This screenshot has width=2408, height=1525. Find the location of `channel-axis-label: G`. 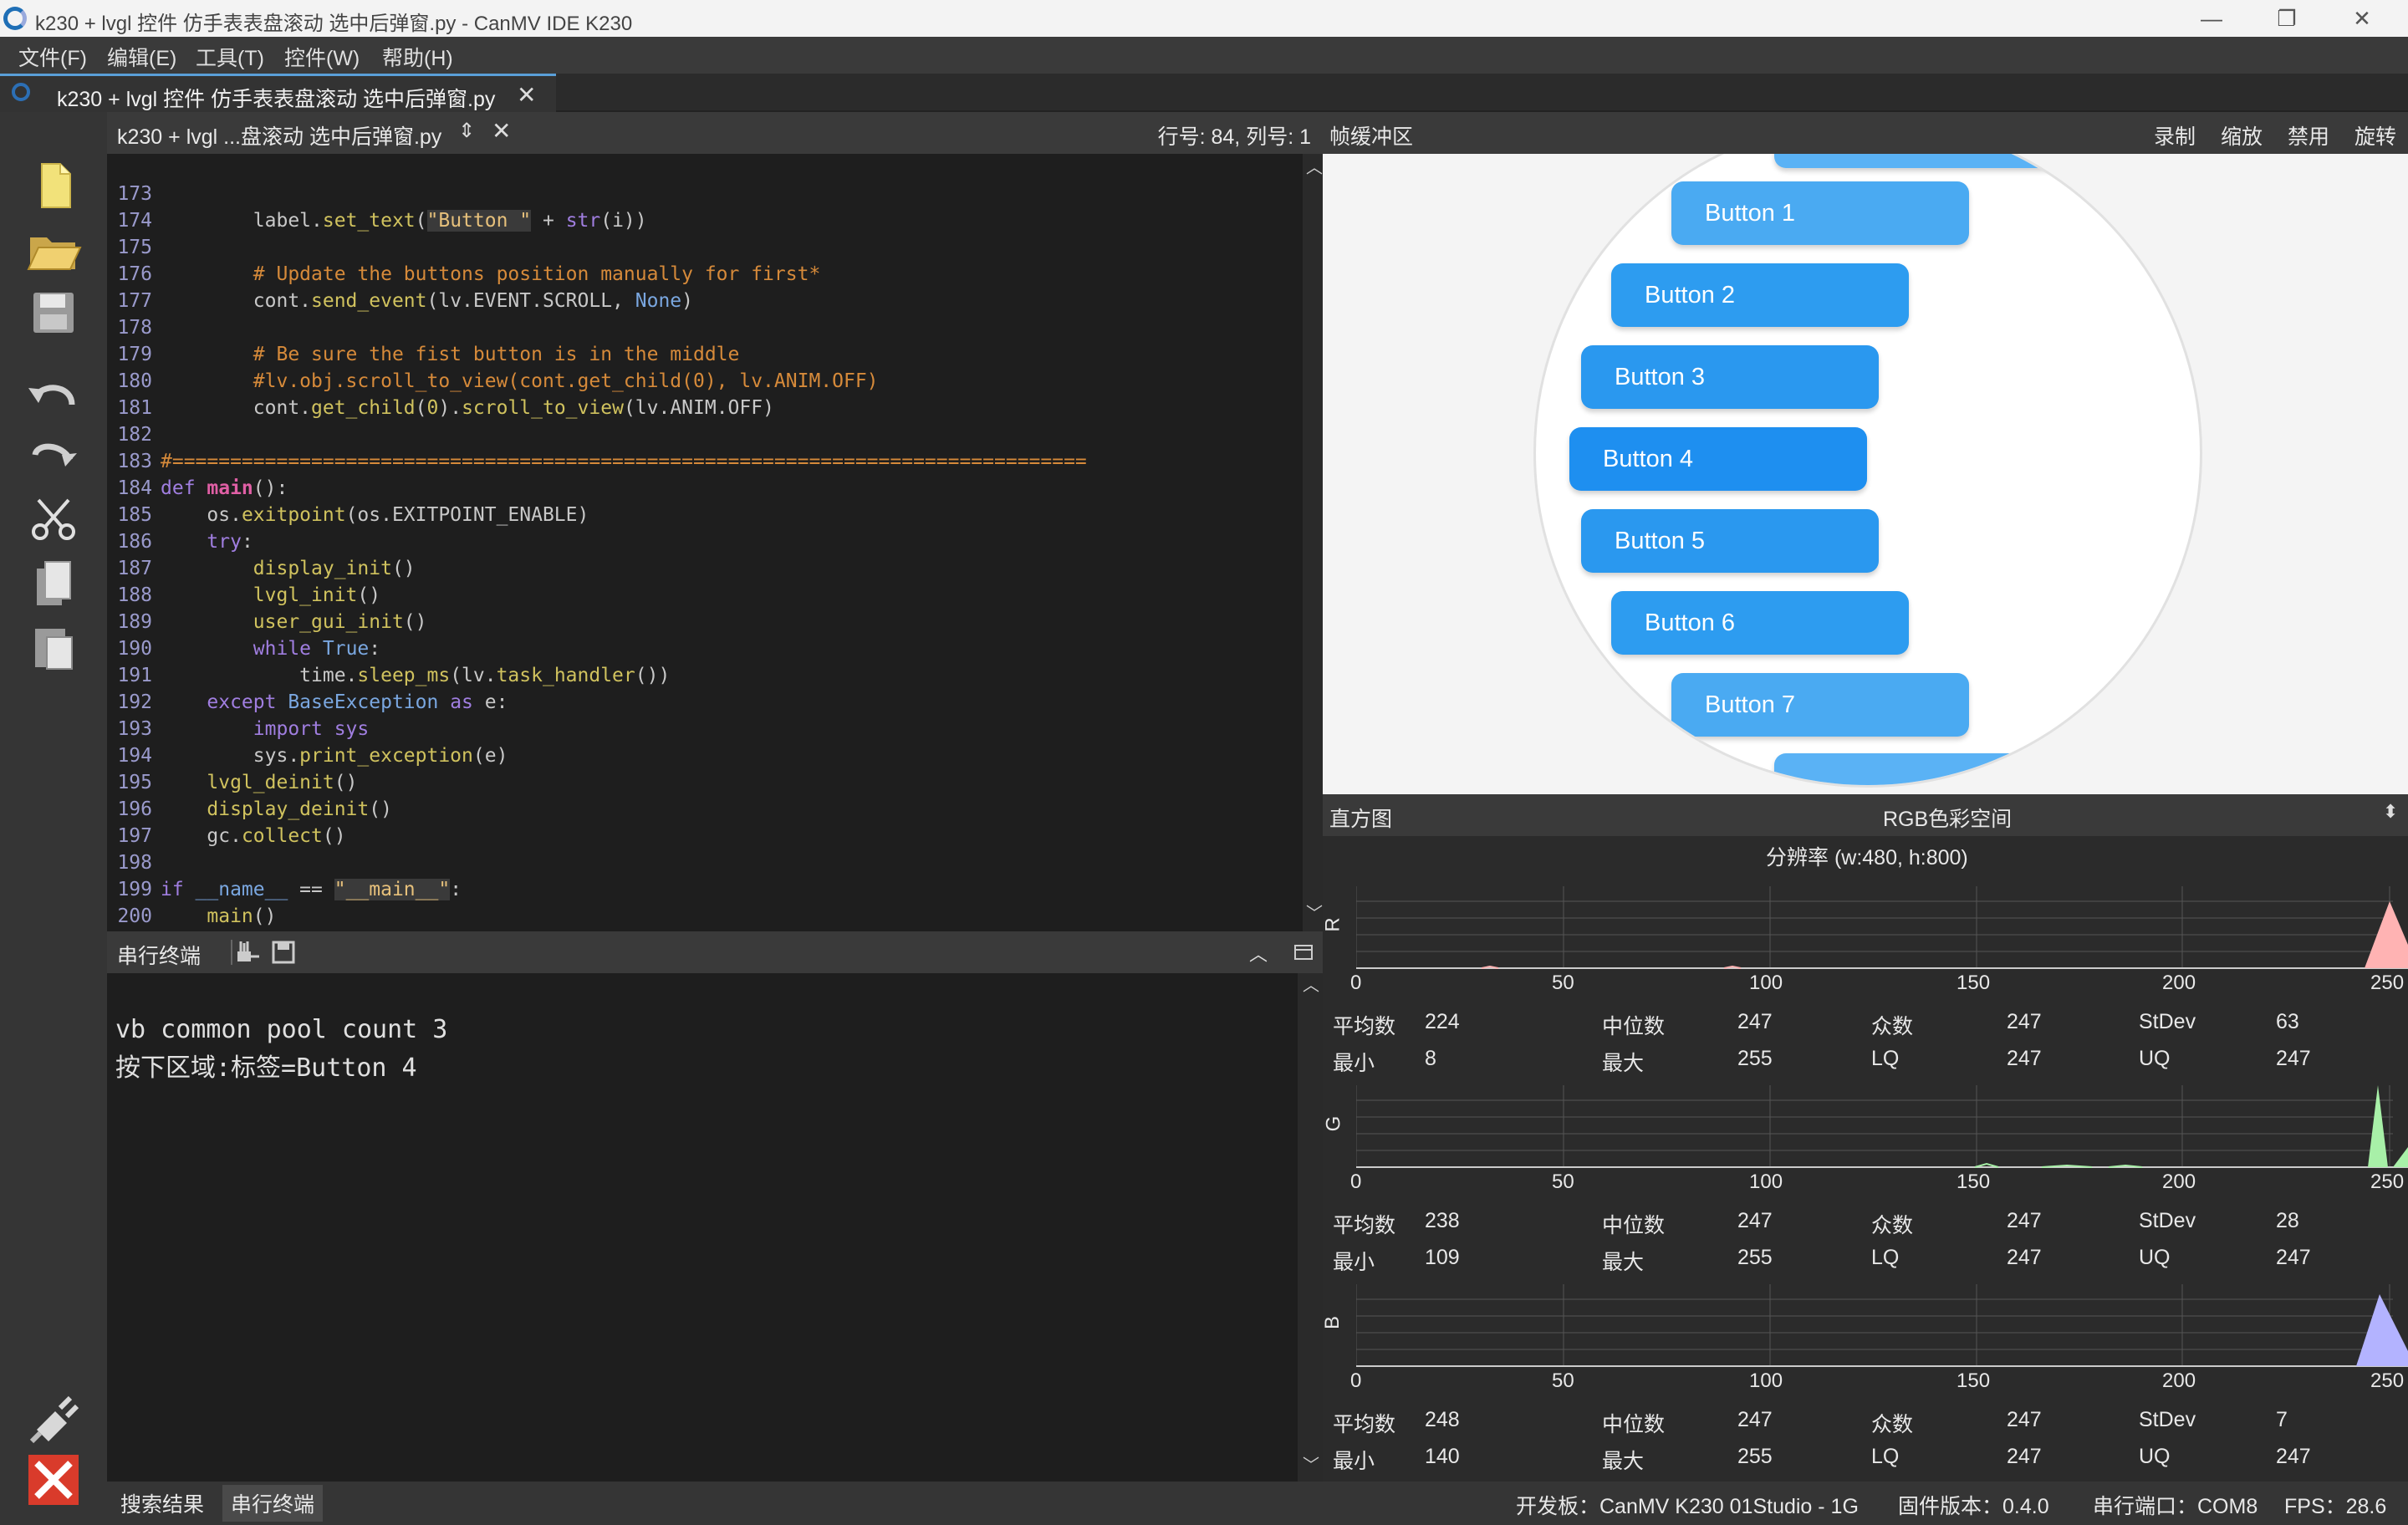

channel-axis-label: G is located at coordinates (1333, 1123).